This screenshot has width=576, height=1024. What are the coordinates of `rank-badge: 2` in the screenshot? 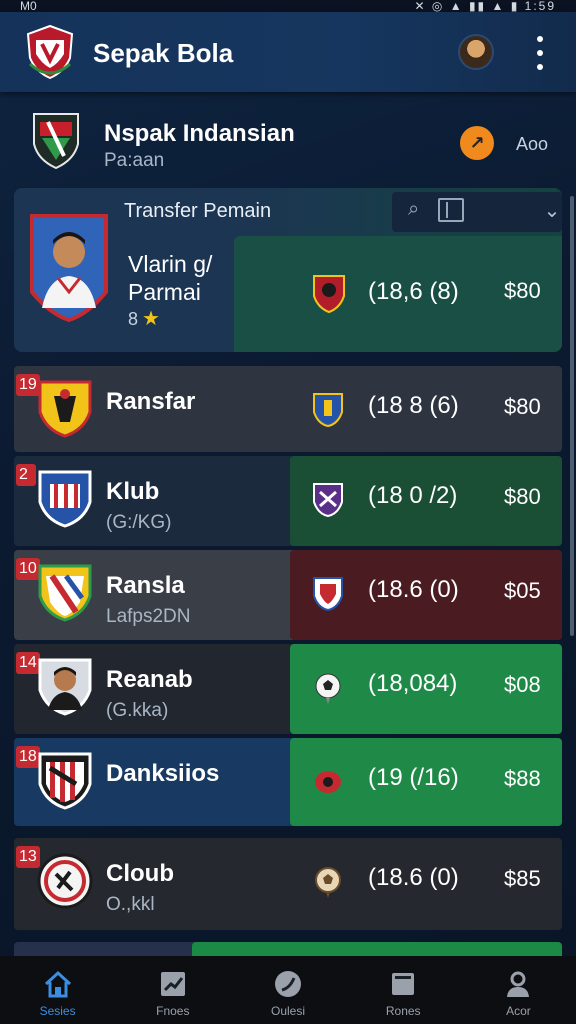 It's located at (26, 475).